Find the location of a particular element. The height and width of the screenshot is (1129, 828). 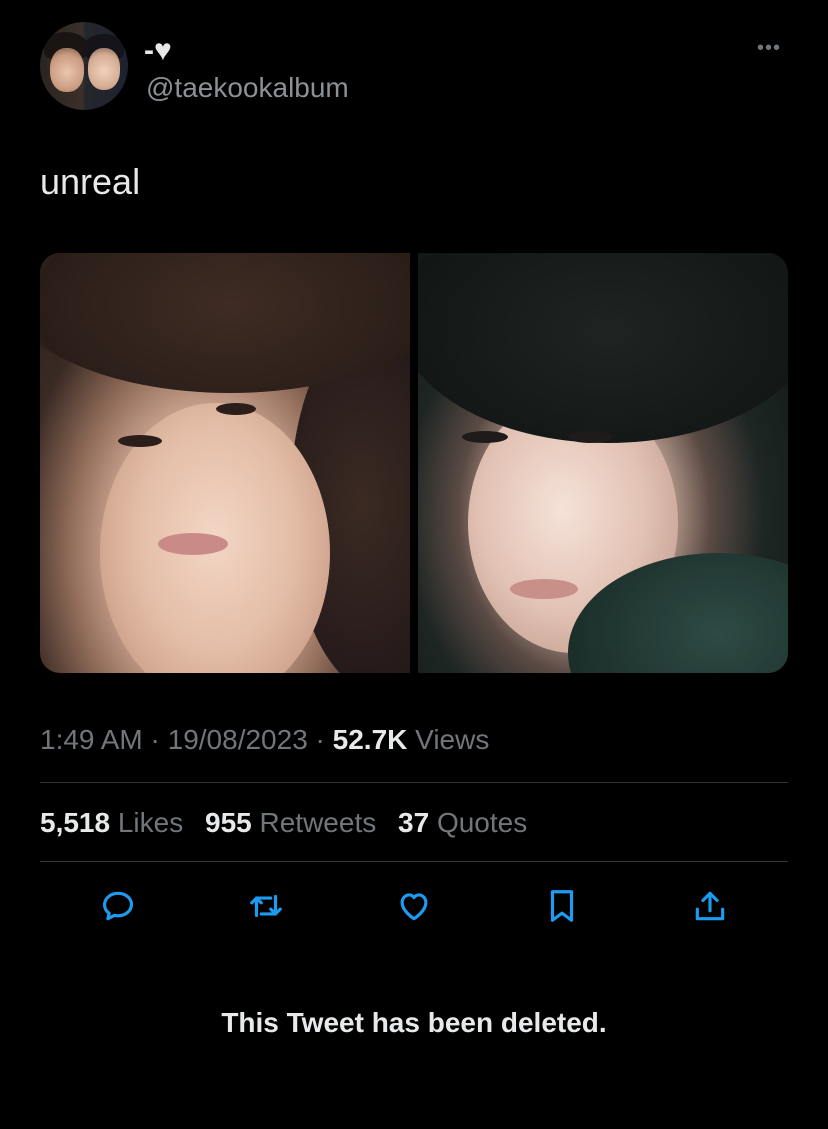

retweet-icon is located at coordinates (266, 906).